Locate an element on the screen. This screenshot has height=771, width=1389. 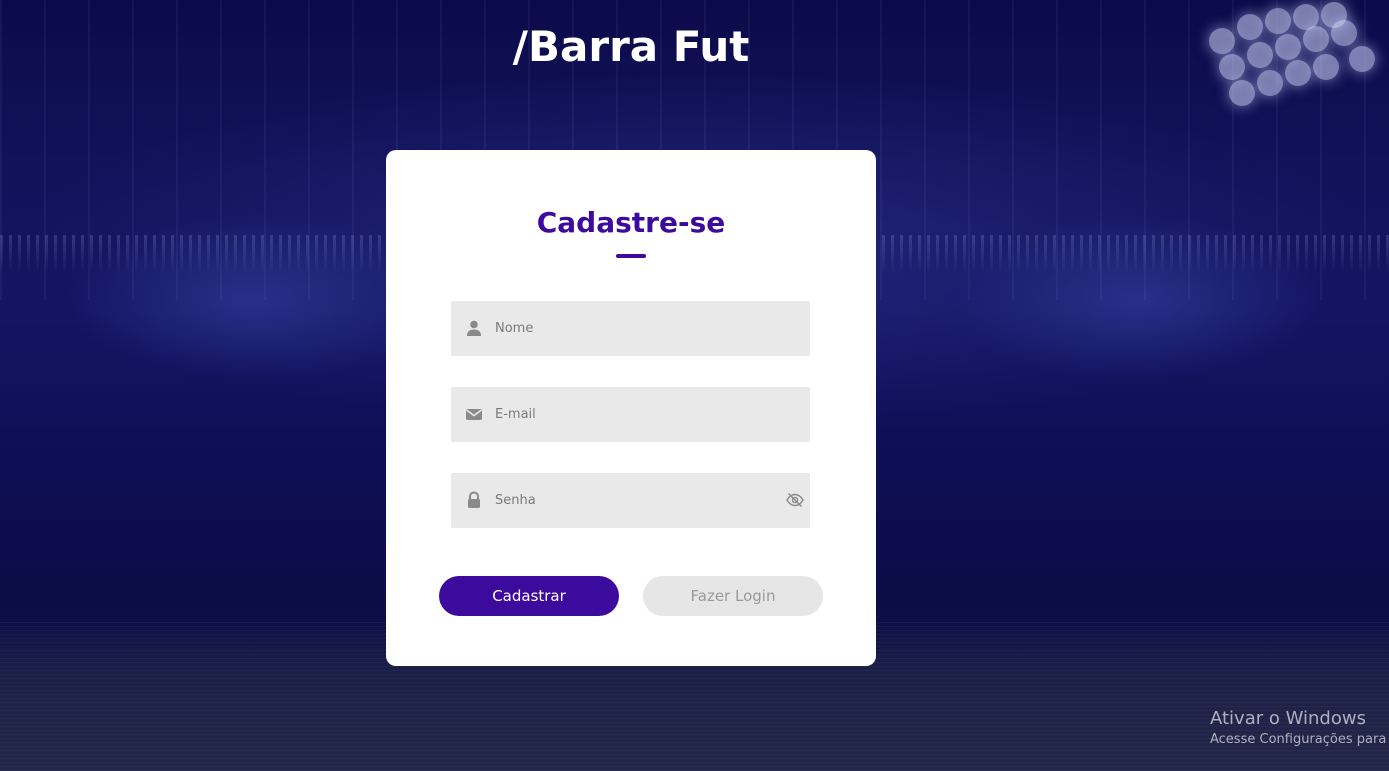
brand-logo-title: /Barra Fut is located at coordinates (631, 46).